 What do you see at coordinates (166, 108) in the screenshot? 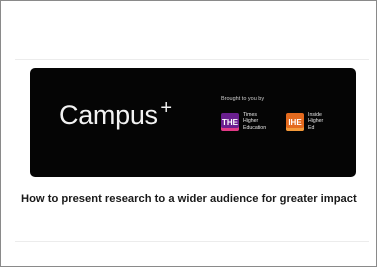
I see `campus-plus-sign: +` at bounding box center [166, 108].